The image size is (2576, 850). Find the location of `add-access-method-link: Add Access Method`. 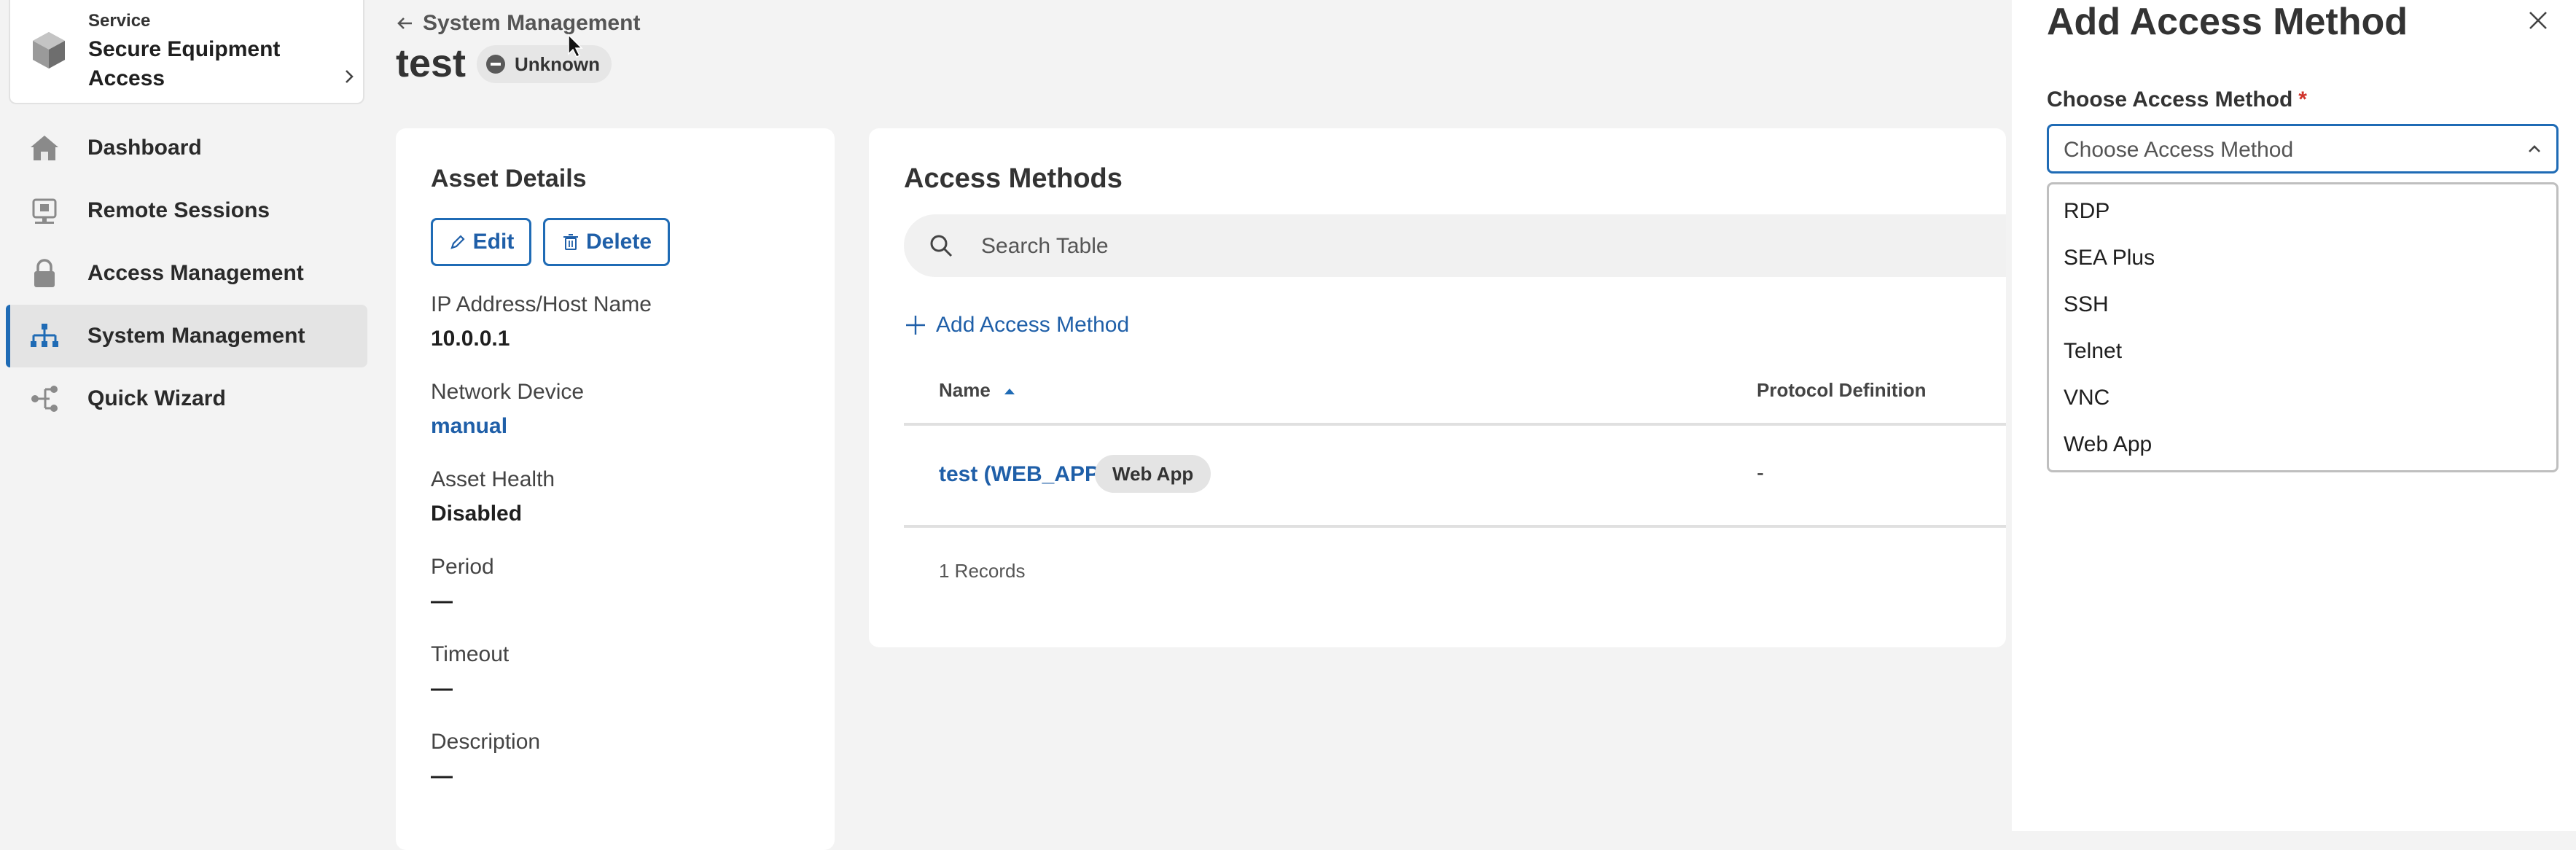

add-access-method-link: Add Access Method is located at coordinates (1016, 325).